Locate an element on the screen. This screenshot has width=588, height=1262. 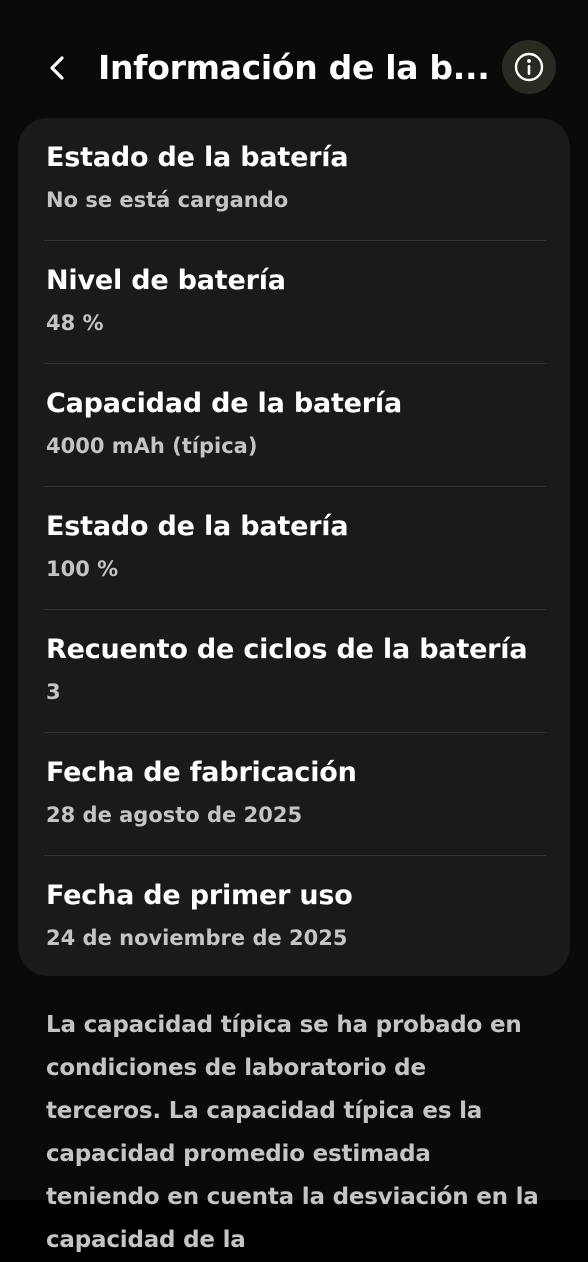
row-value: 24 de noviembre de 2025 is located at coordinates (197, 938).